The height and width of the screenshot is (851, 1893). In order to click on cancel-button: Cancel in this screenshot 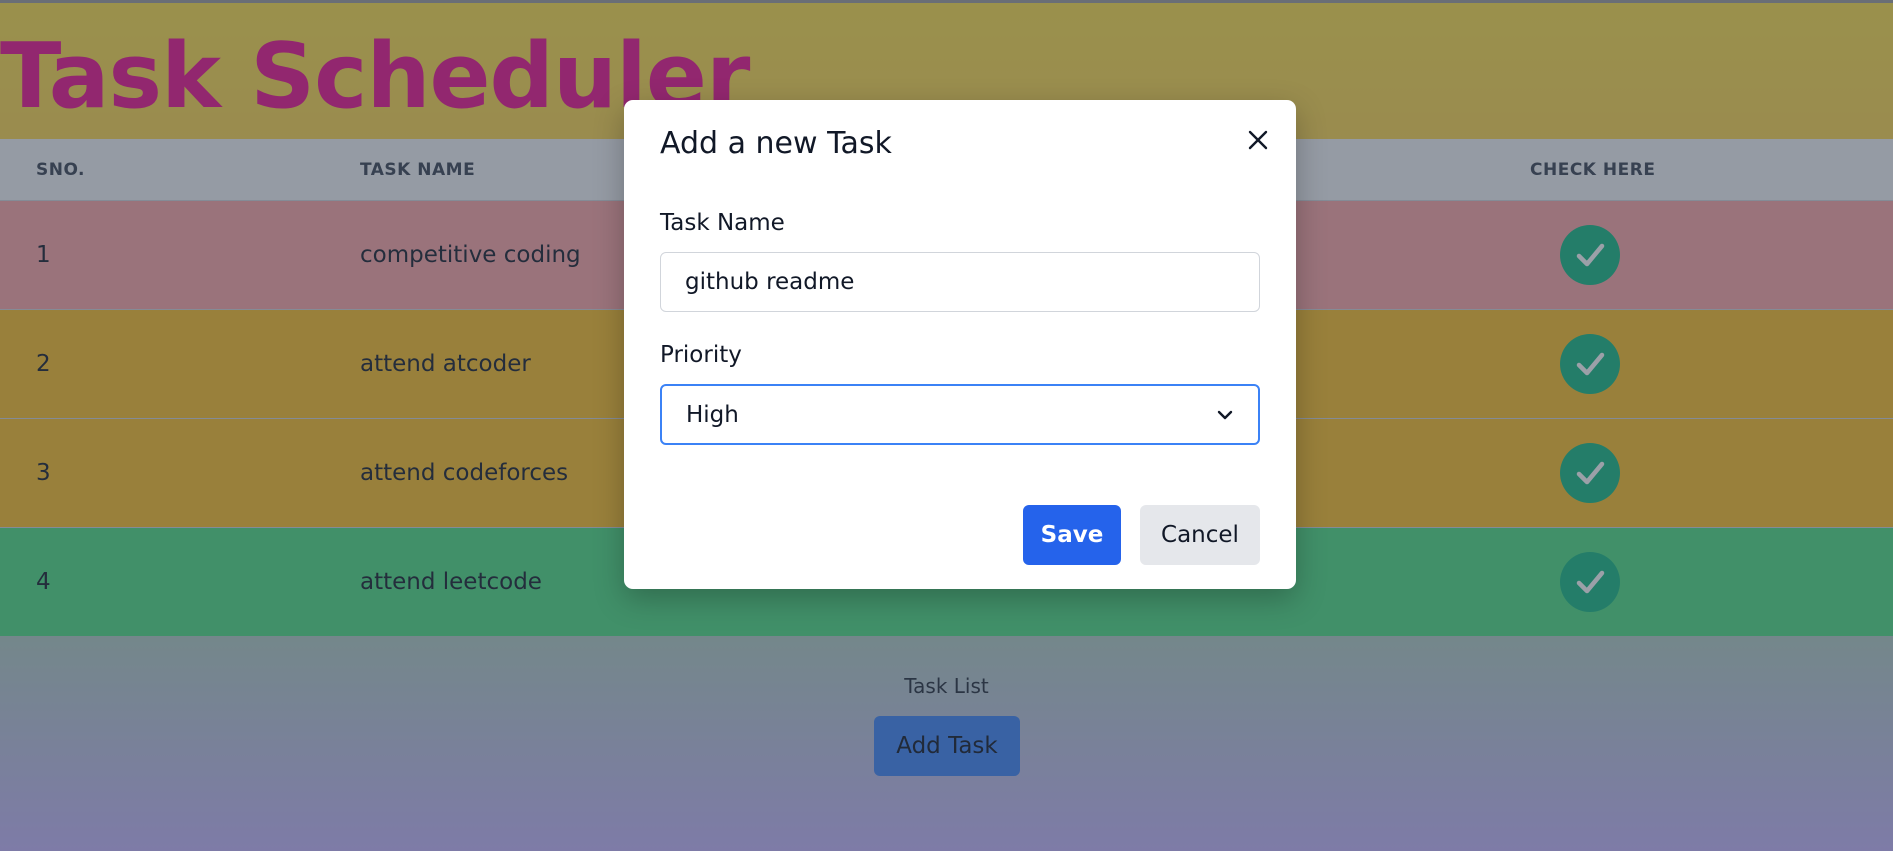, I will do `click(1200, 535)`.